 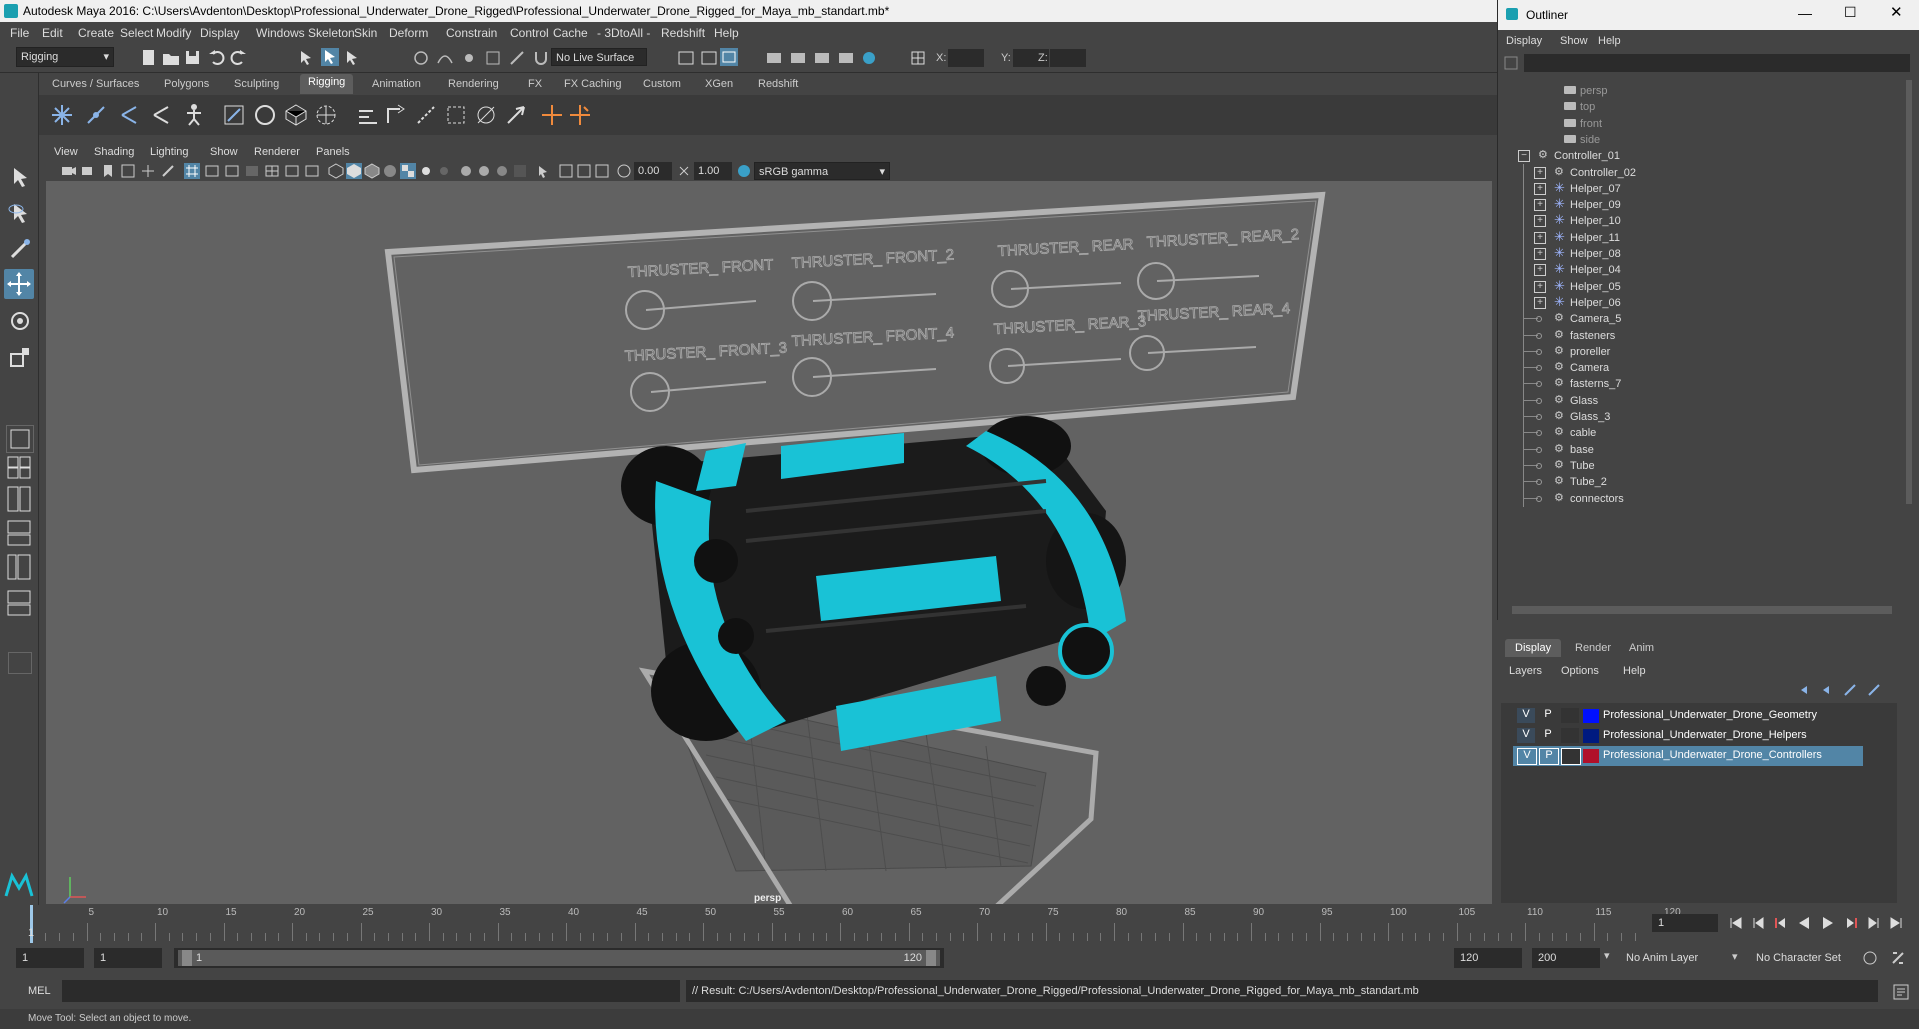 I want to click on menu-cache: Cache, so click(x=570, y=33).